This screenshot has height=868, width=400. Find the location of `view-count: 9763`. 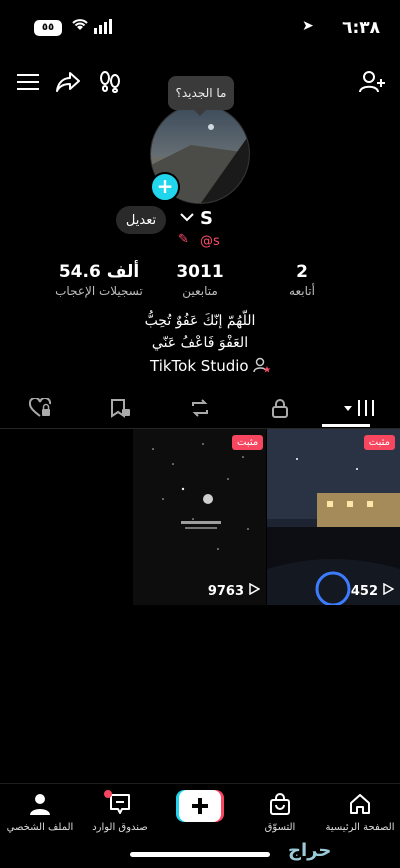

view-count: 9763 is located at coordinates (234, 590).